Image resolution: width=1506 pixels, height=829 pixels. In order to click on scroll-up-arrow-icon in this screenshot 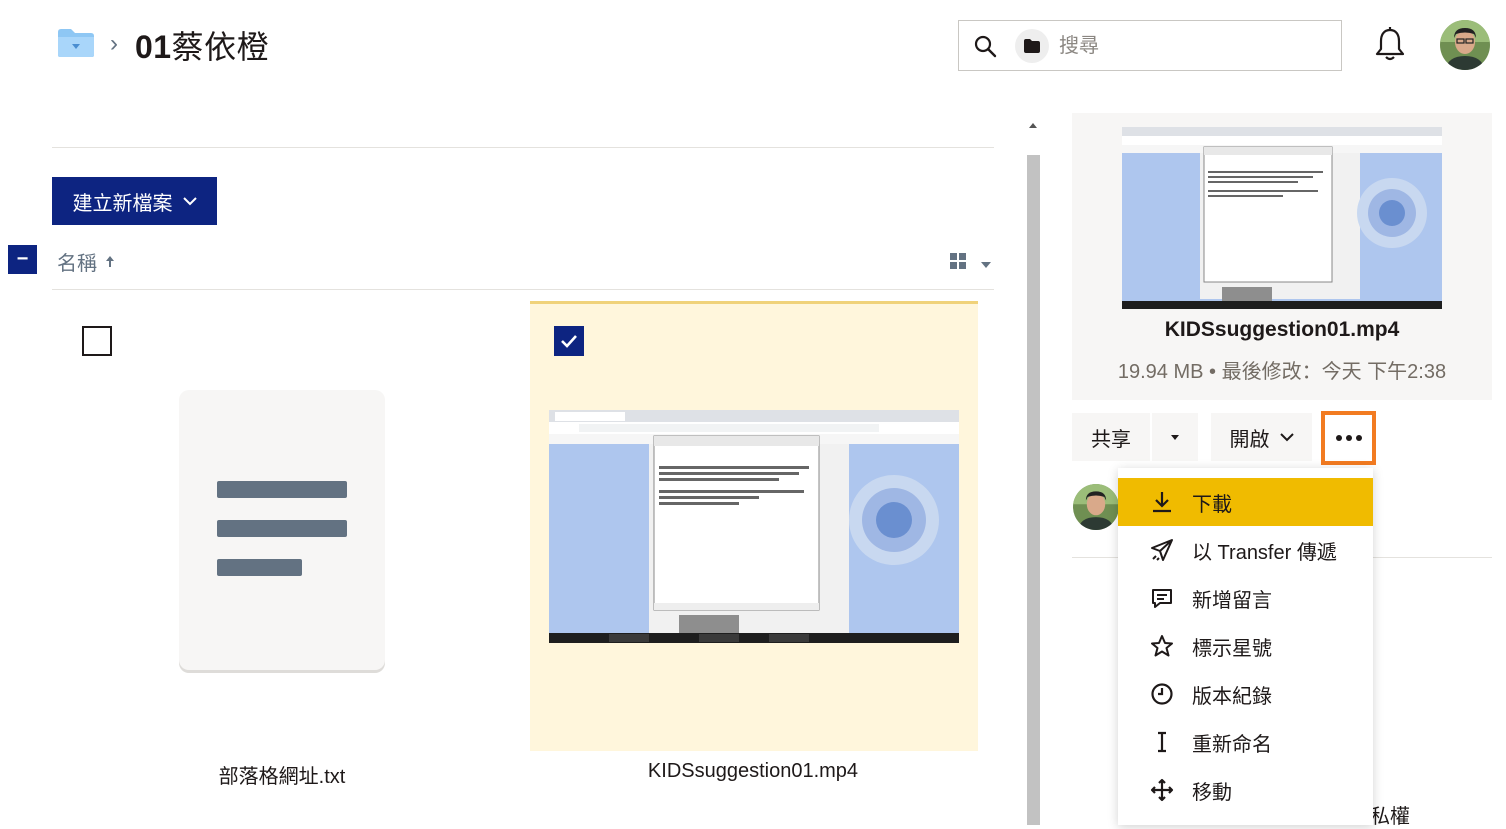, I will do `click(1033, 125)`.